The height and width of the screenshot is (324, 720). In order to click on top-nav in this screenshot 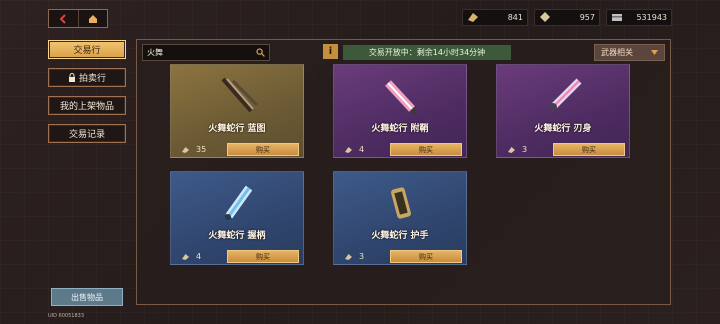, I will do `click(78, 18)`.